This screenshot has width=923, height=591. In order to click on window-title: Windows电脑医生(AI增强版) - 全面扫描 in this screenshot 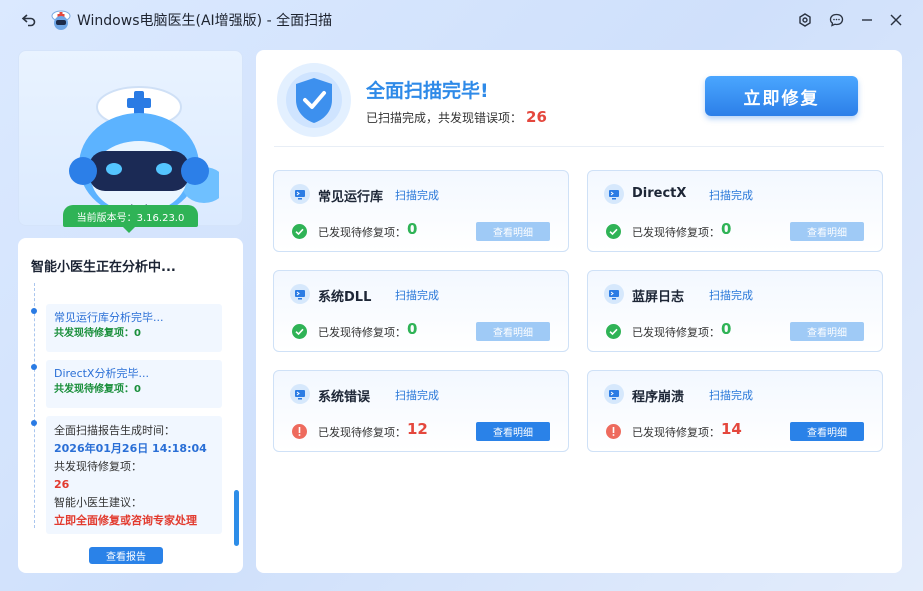, I will do `click(205, 21)`.